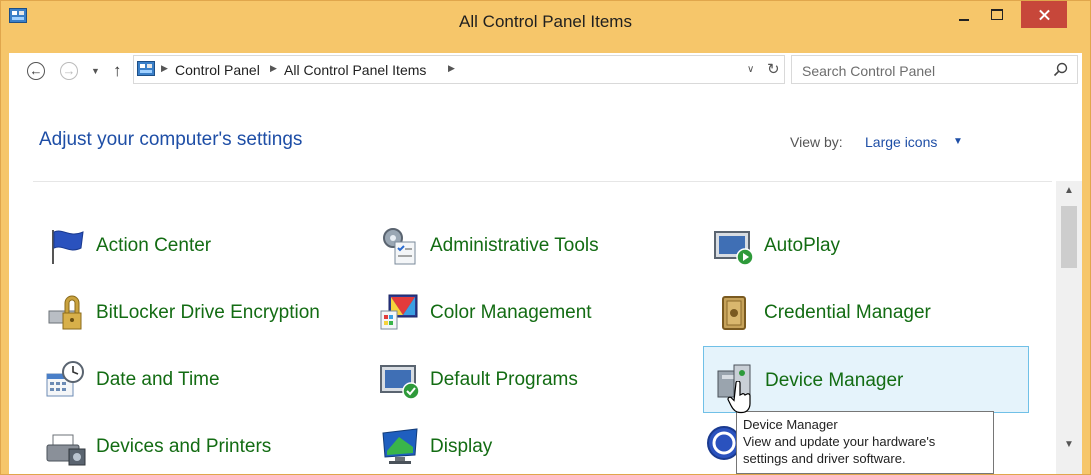 The width and height of the screenshot is (1091, 475). Describe the element at coordinates (146, 68) in the screenshot. I see `control-panel-icon` at that location.